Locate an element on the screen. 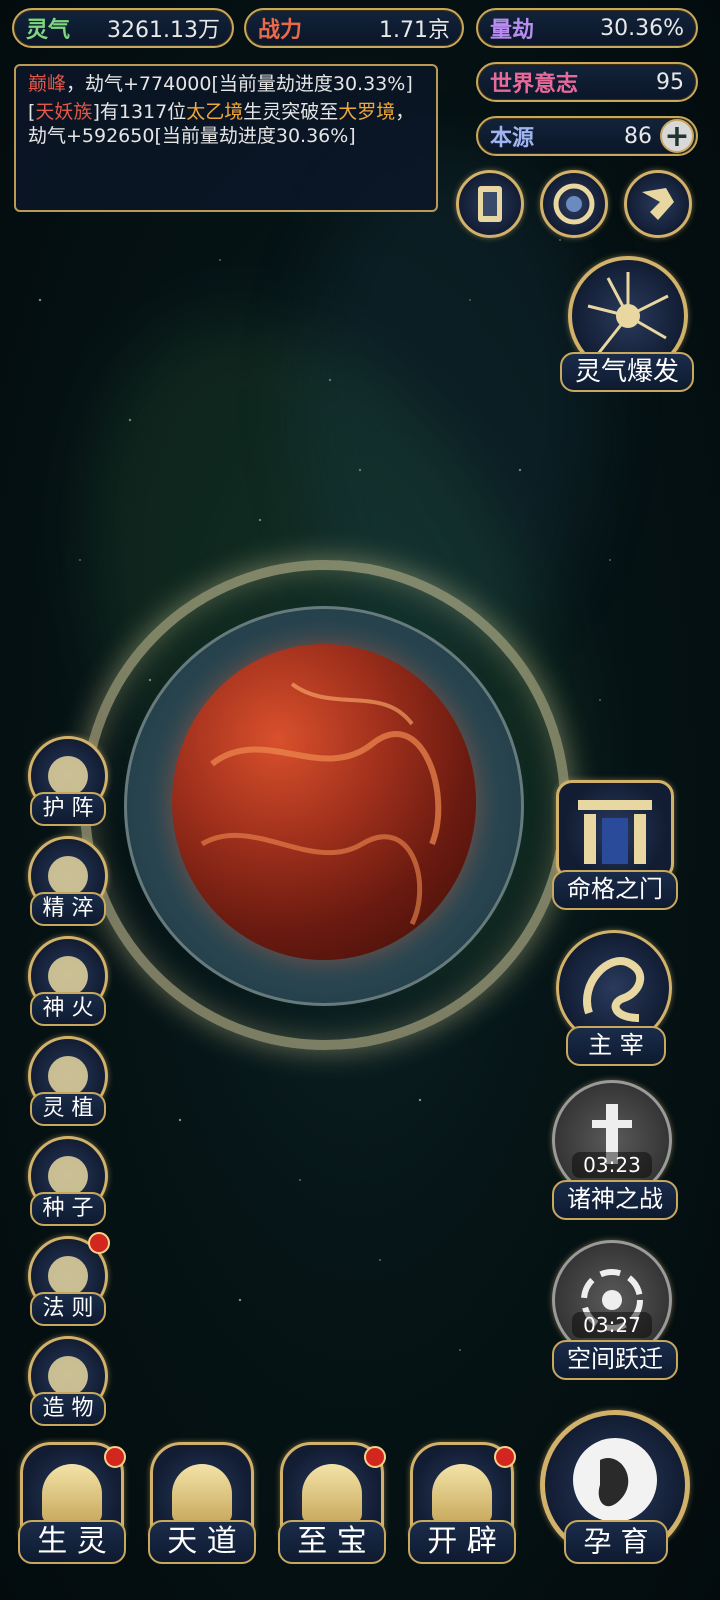  log-text: ]有1317位 is located at coordinates (139, 112).